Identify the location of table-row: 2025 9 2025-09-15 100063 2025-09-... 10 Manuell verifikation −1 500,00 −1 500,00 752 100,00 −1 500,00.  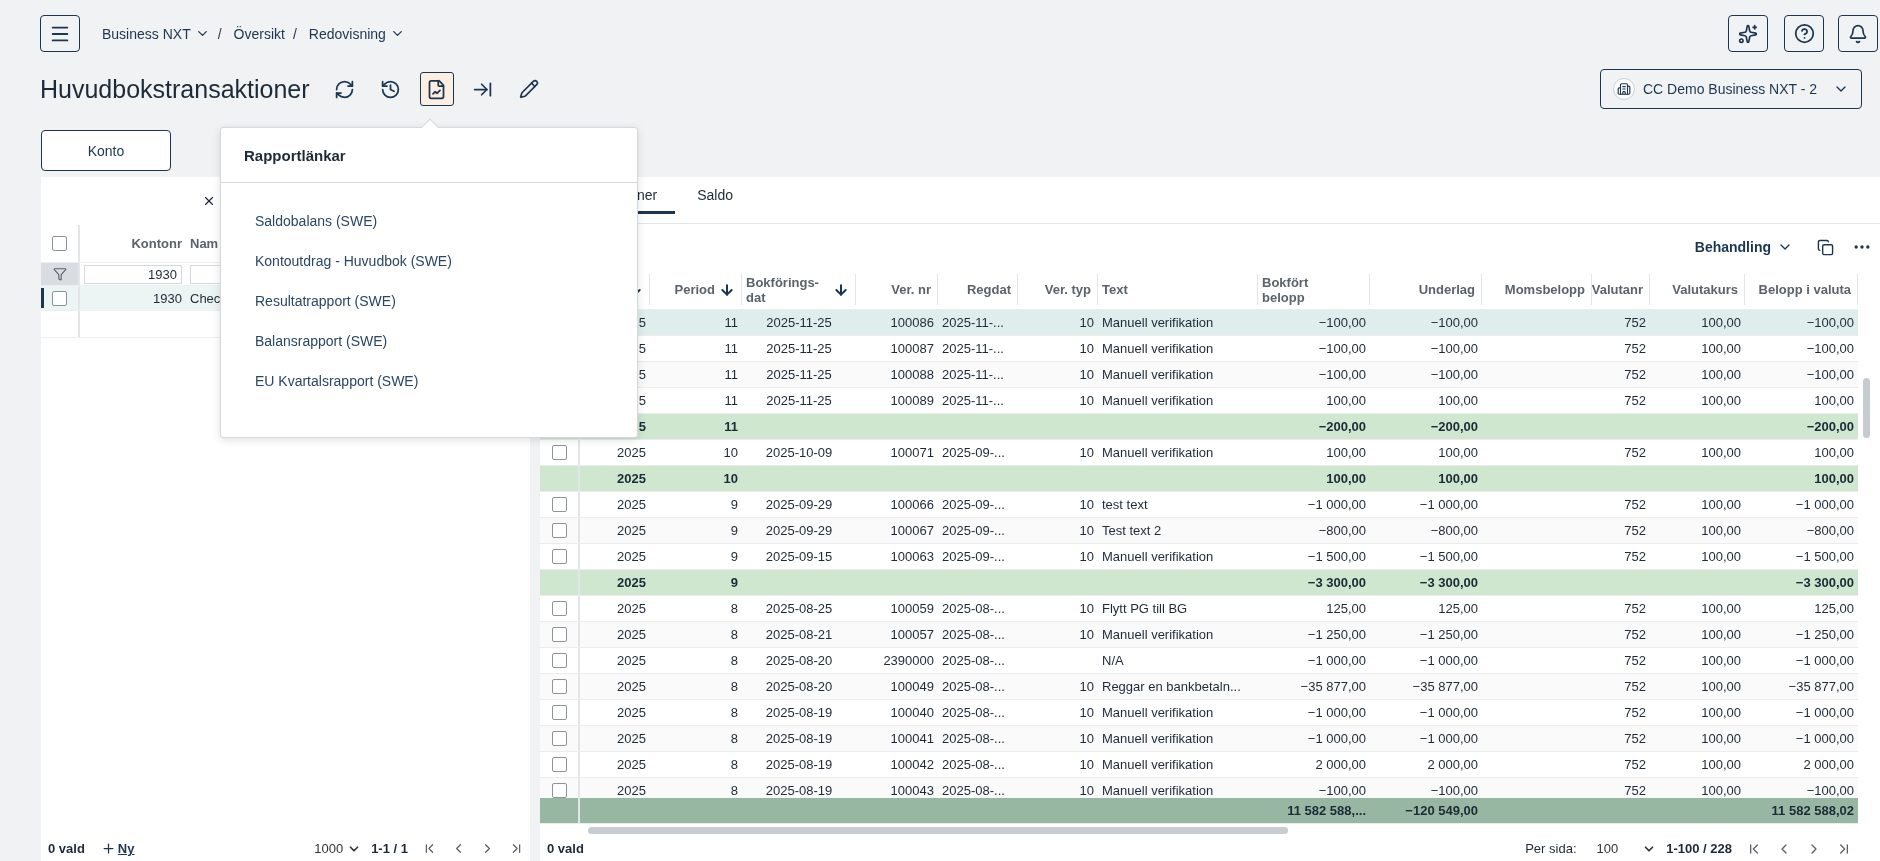
(1199, 557).